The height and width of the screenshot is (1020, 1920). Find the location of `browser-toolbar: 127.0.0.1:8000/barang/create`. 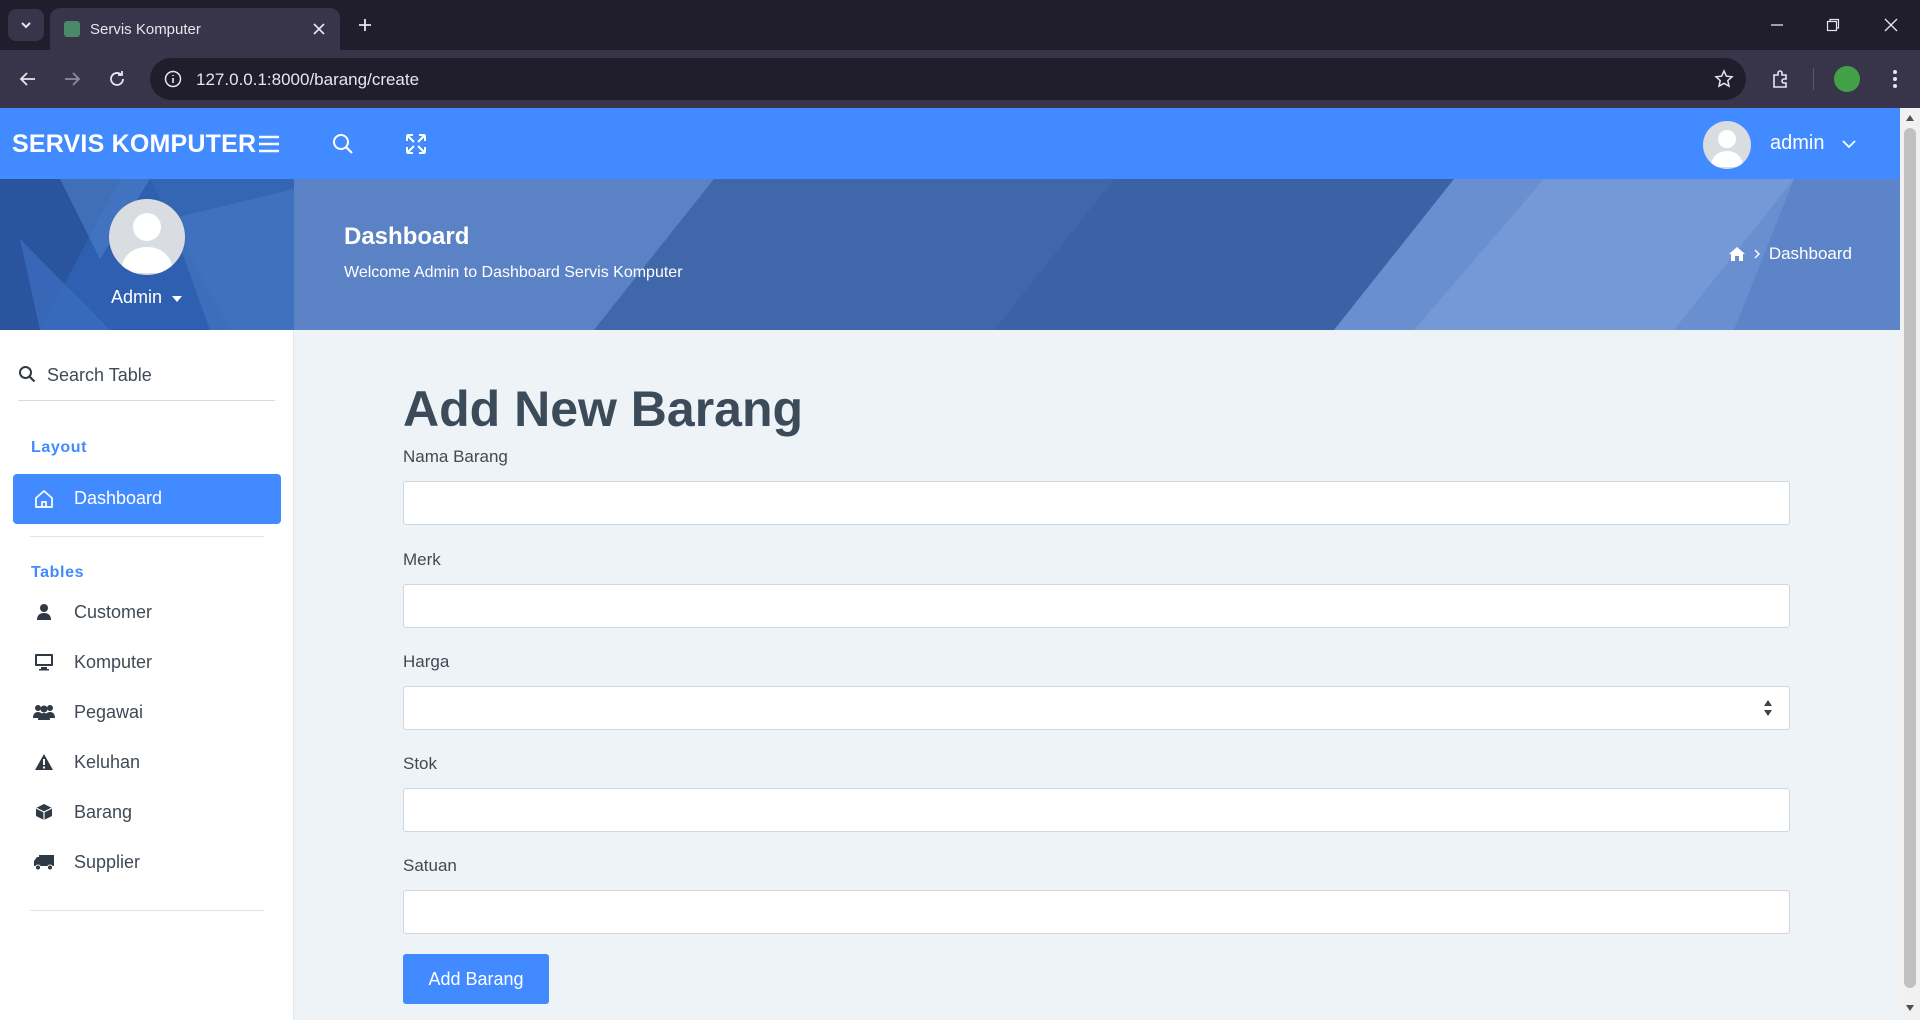

browser-toolbar: 127.0.0.1:8000/barang/create is located at coordinates (960, 79).